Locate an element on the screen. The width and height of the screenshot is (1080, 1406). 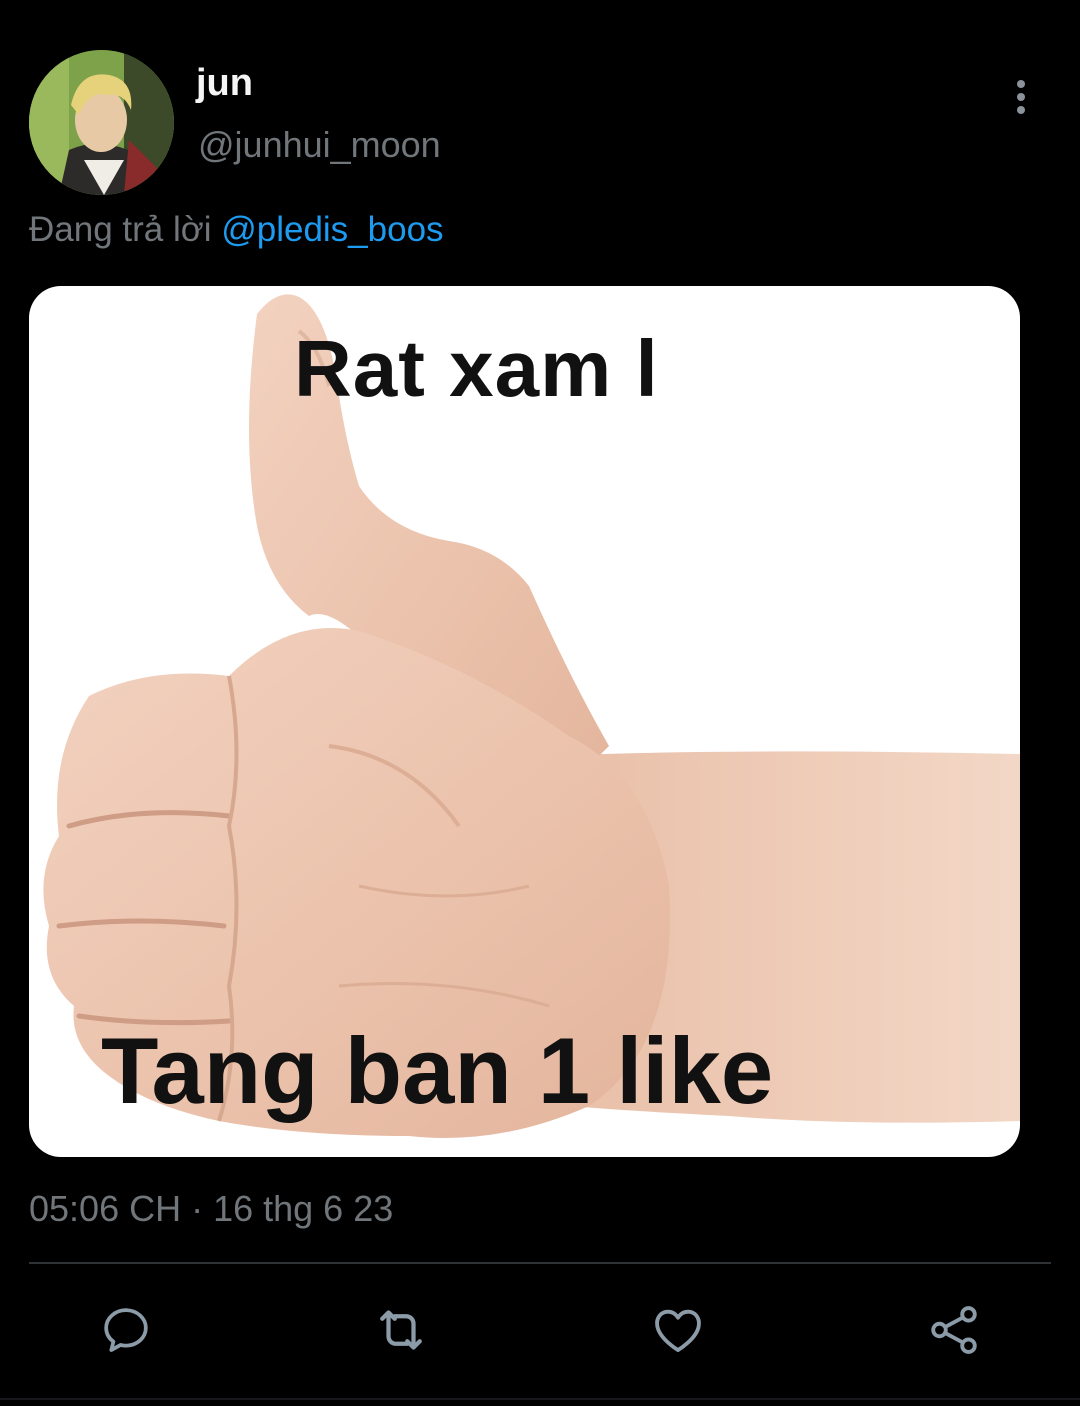
reply-button is located at coordinates (126, 1330).